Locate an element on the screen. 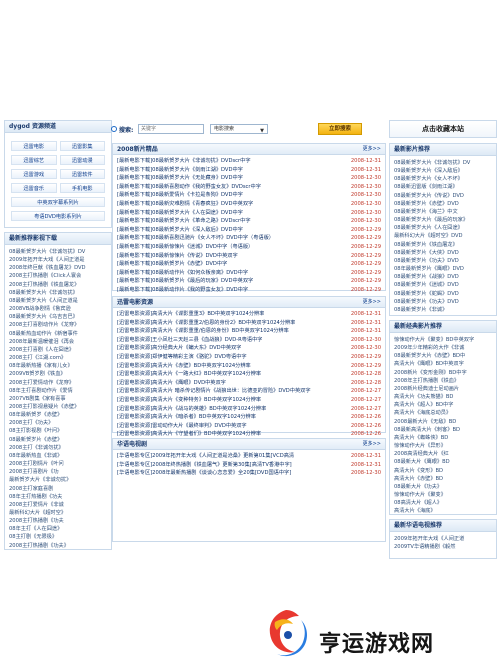 The image size is (500, 666). left-list-item: 08年主打热播剧《功夫 is located at coordinates (58, 497).